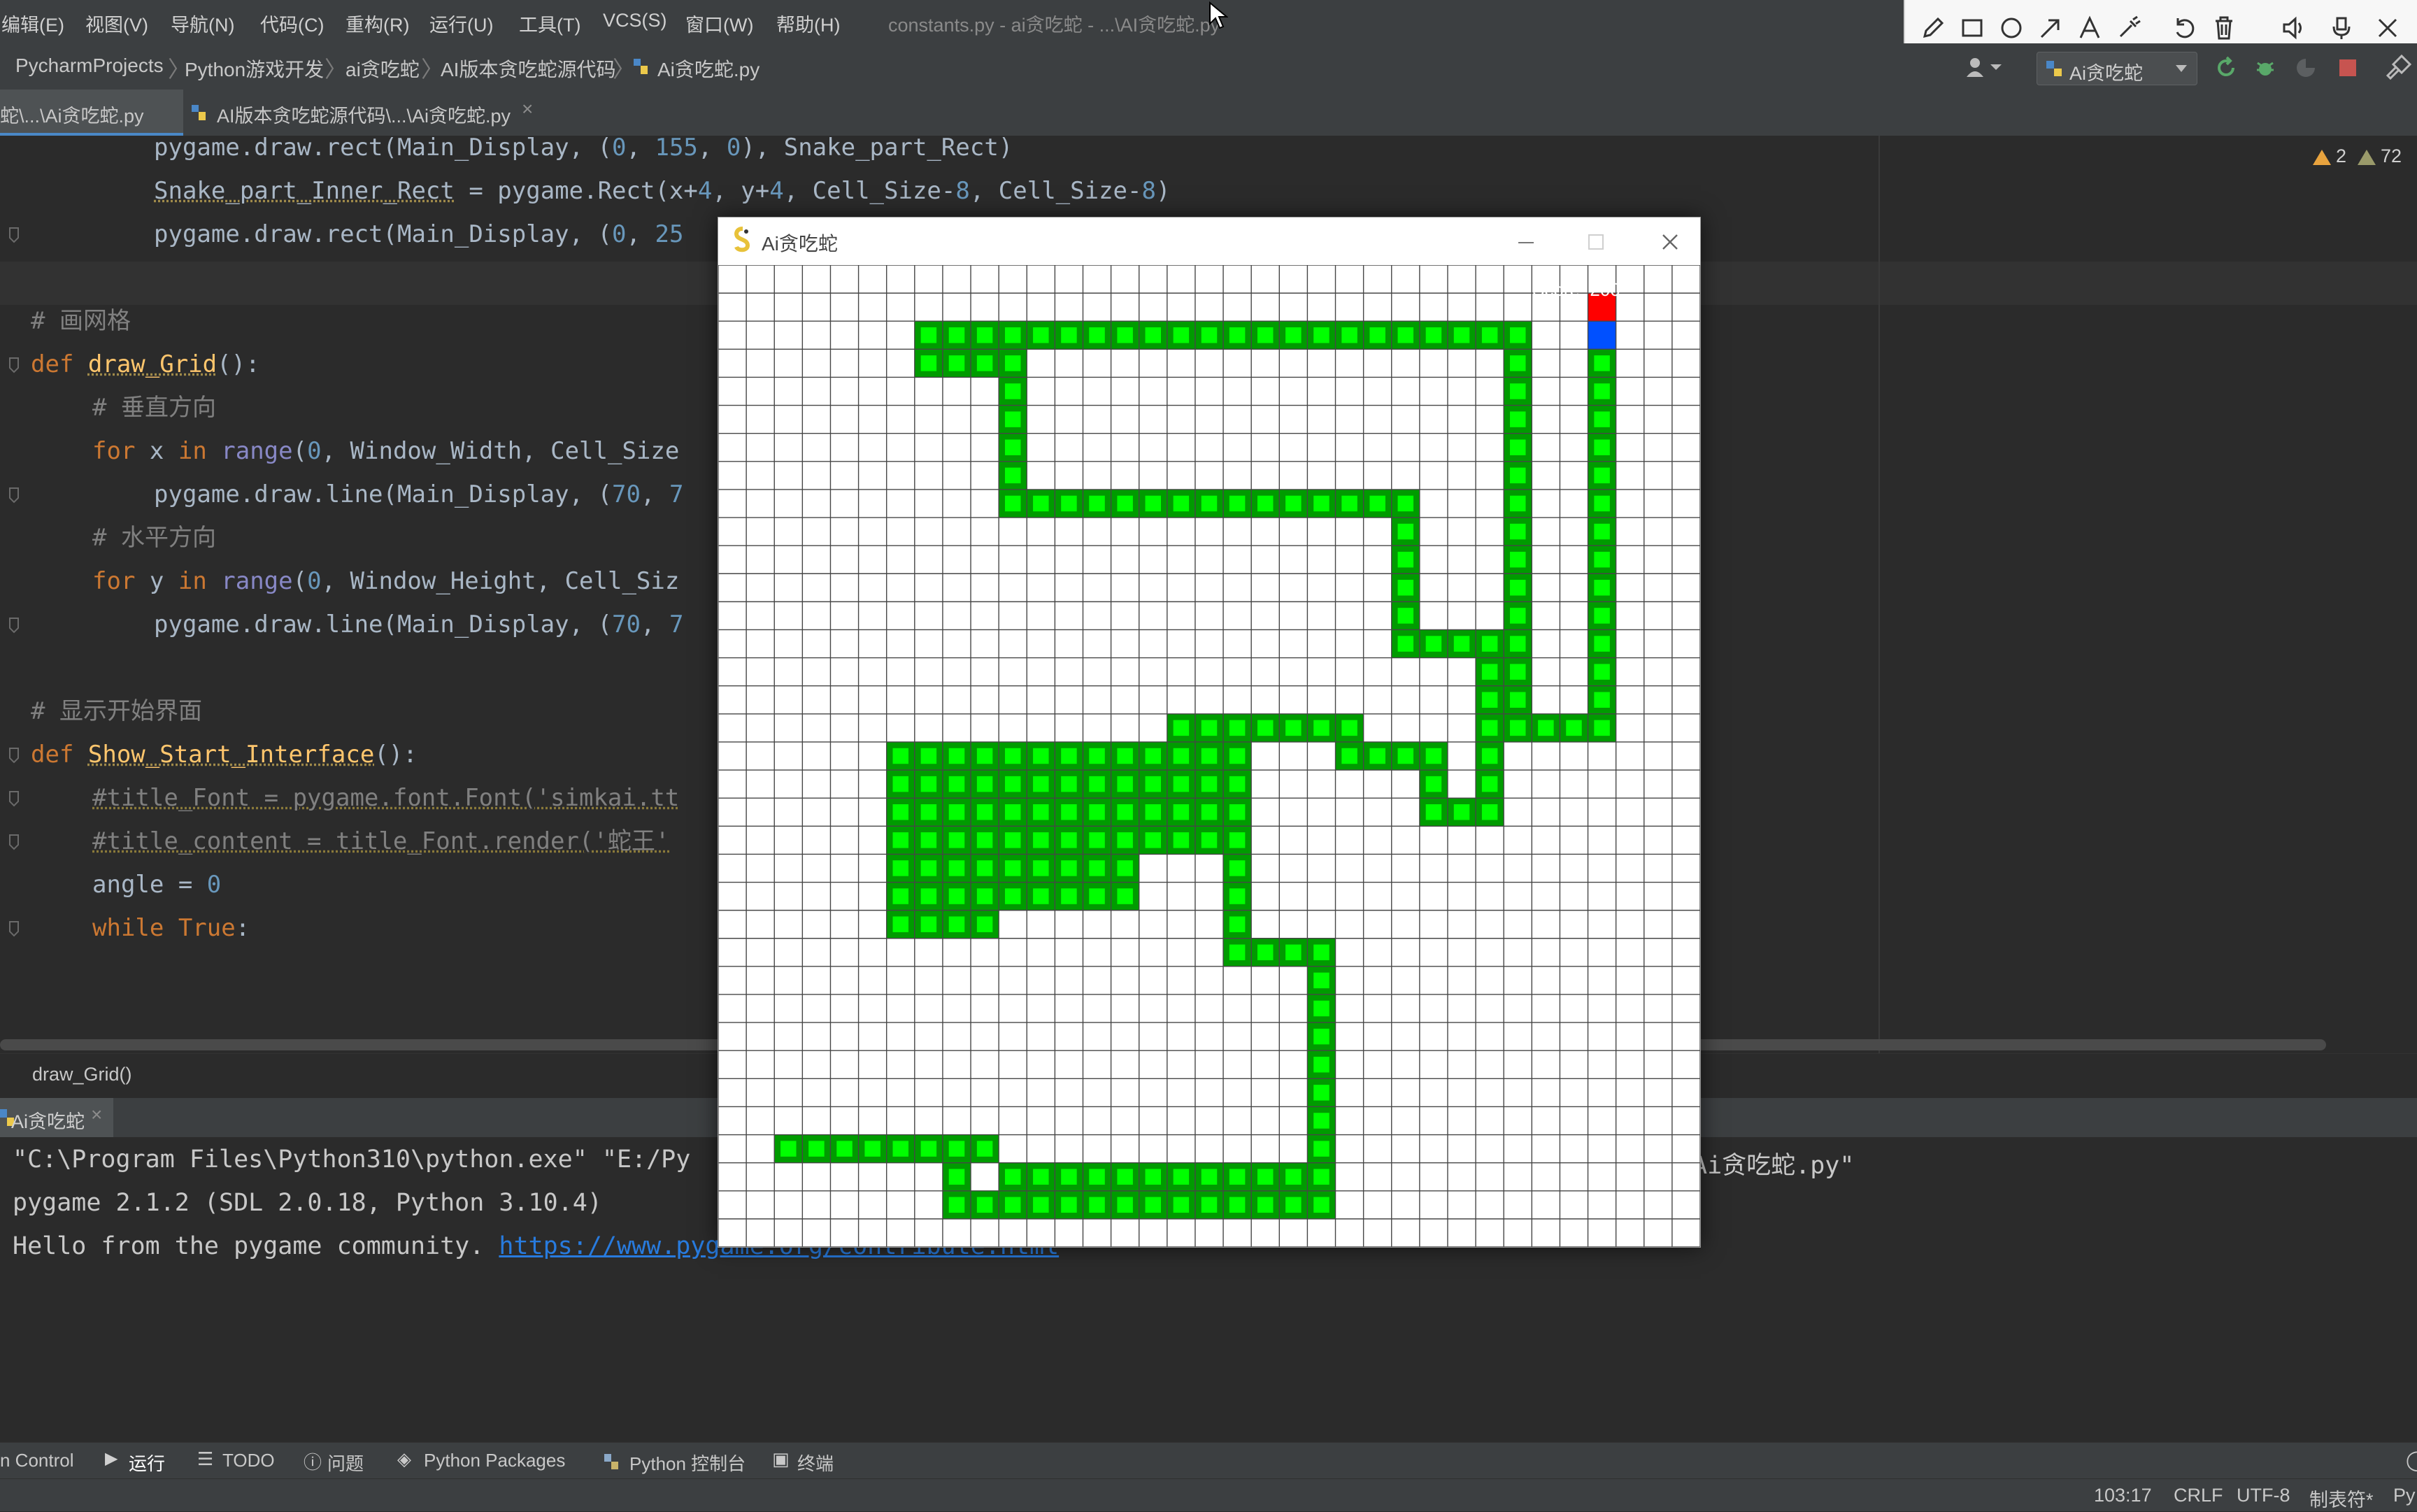  What do you see at coordinates (2129, 28) in the screenshot?
I see `highlighter-icon` at bounding box center [2129, 28].